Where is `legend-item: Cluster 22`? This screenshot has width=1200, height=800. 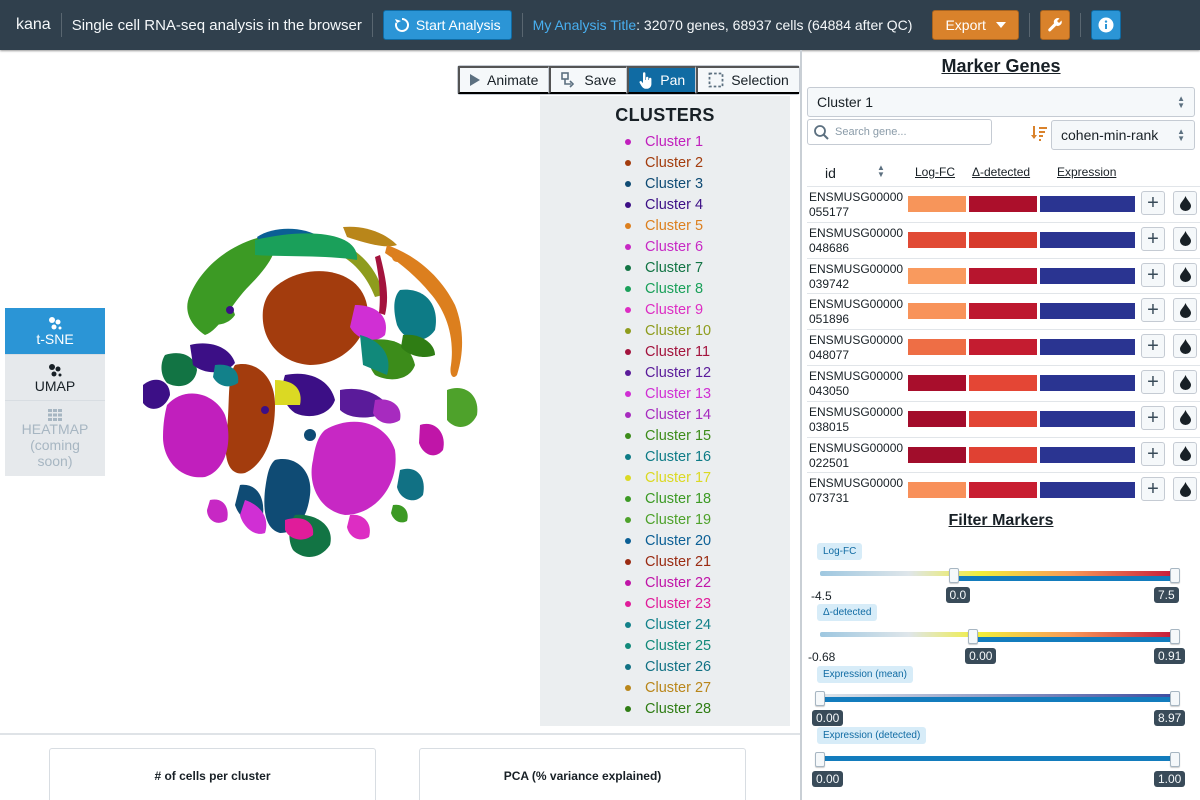 legend-item: Cluster 22 is located at coordinates (668, 582).